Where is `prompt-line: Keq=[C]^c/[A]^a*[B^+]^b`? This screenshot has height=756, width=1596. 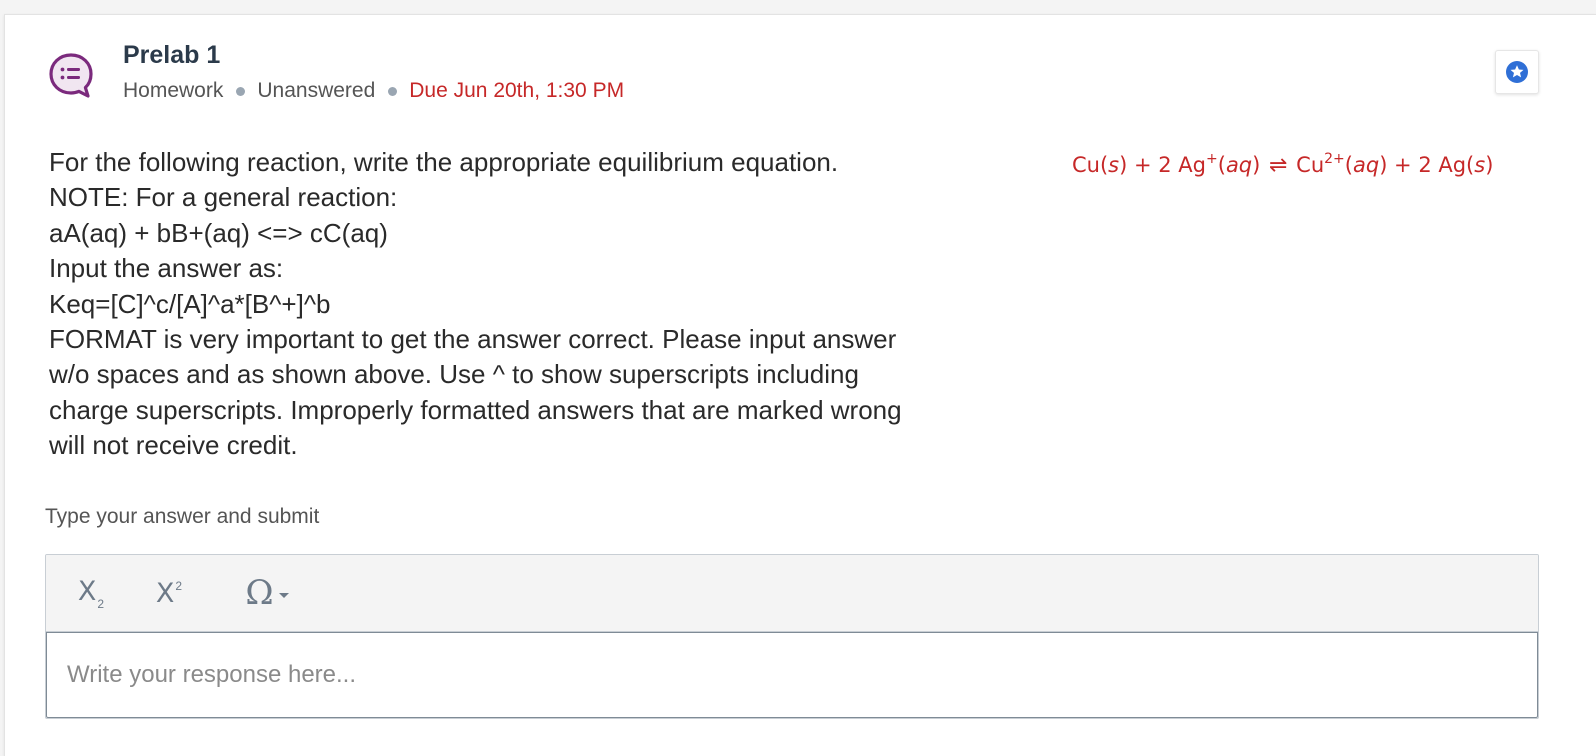 prompt-line: Keq=[C]^c/[A]^a*[B^+]^b is located at coordinates (190, 303).